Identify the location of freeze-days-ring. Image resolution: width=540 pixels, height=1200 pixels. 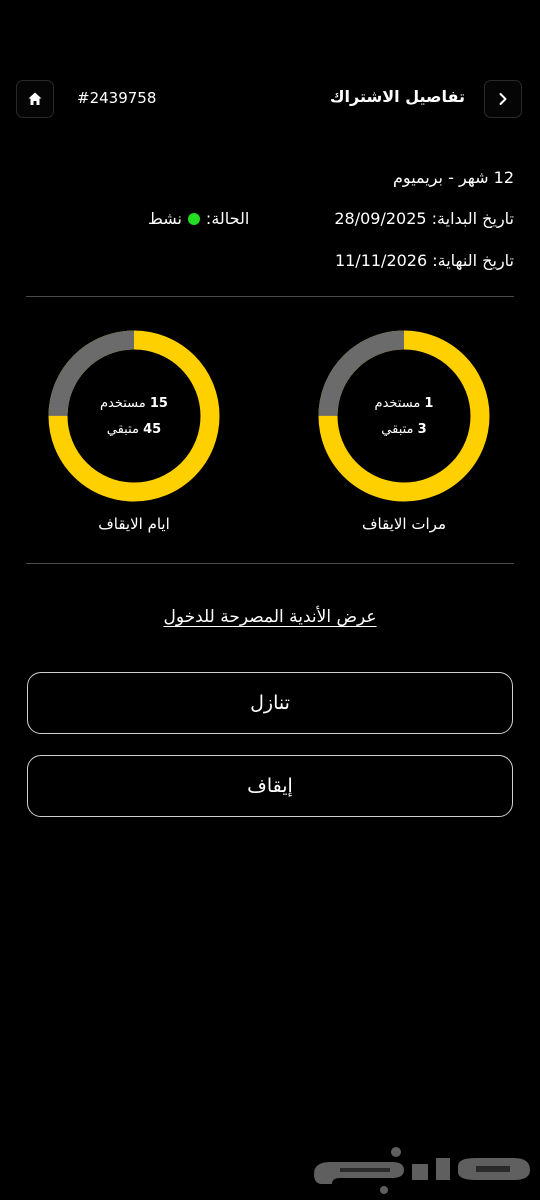
(134, 416).